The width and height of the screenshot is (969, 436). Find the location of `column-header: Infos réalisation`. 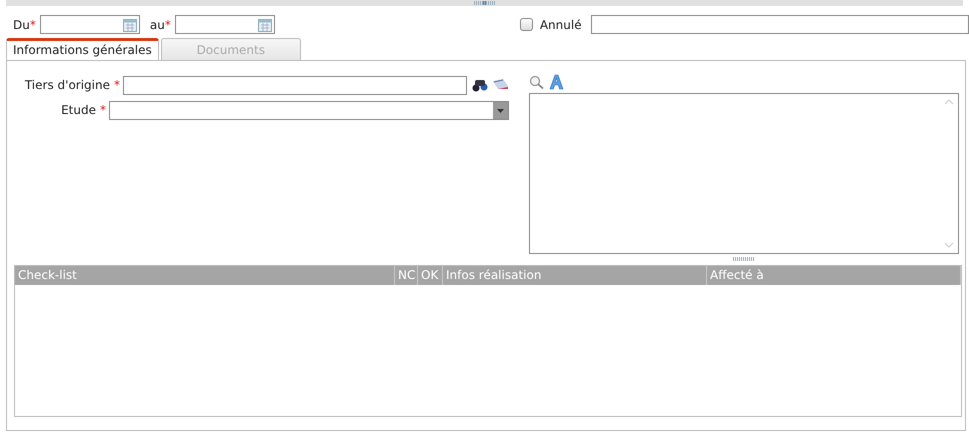

column-header: Infos réalisation is located at coordinates (575, 275).